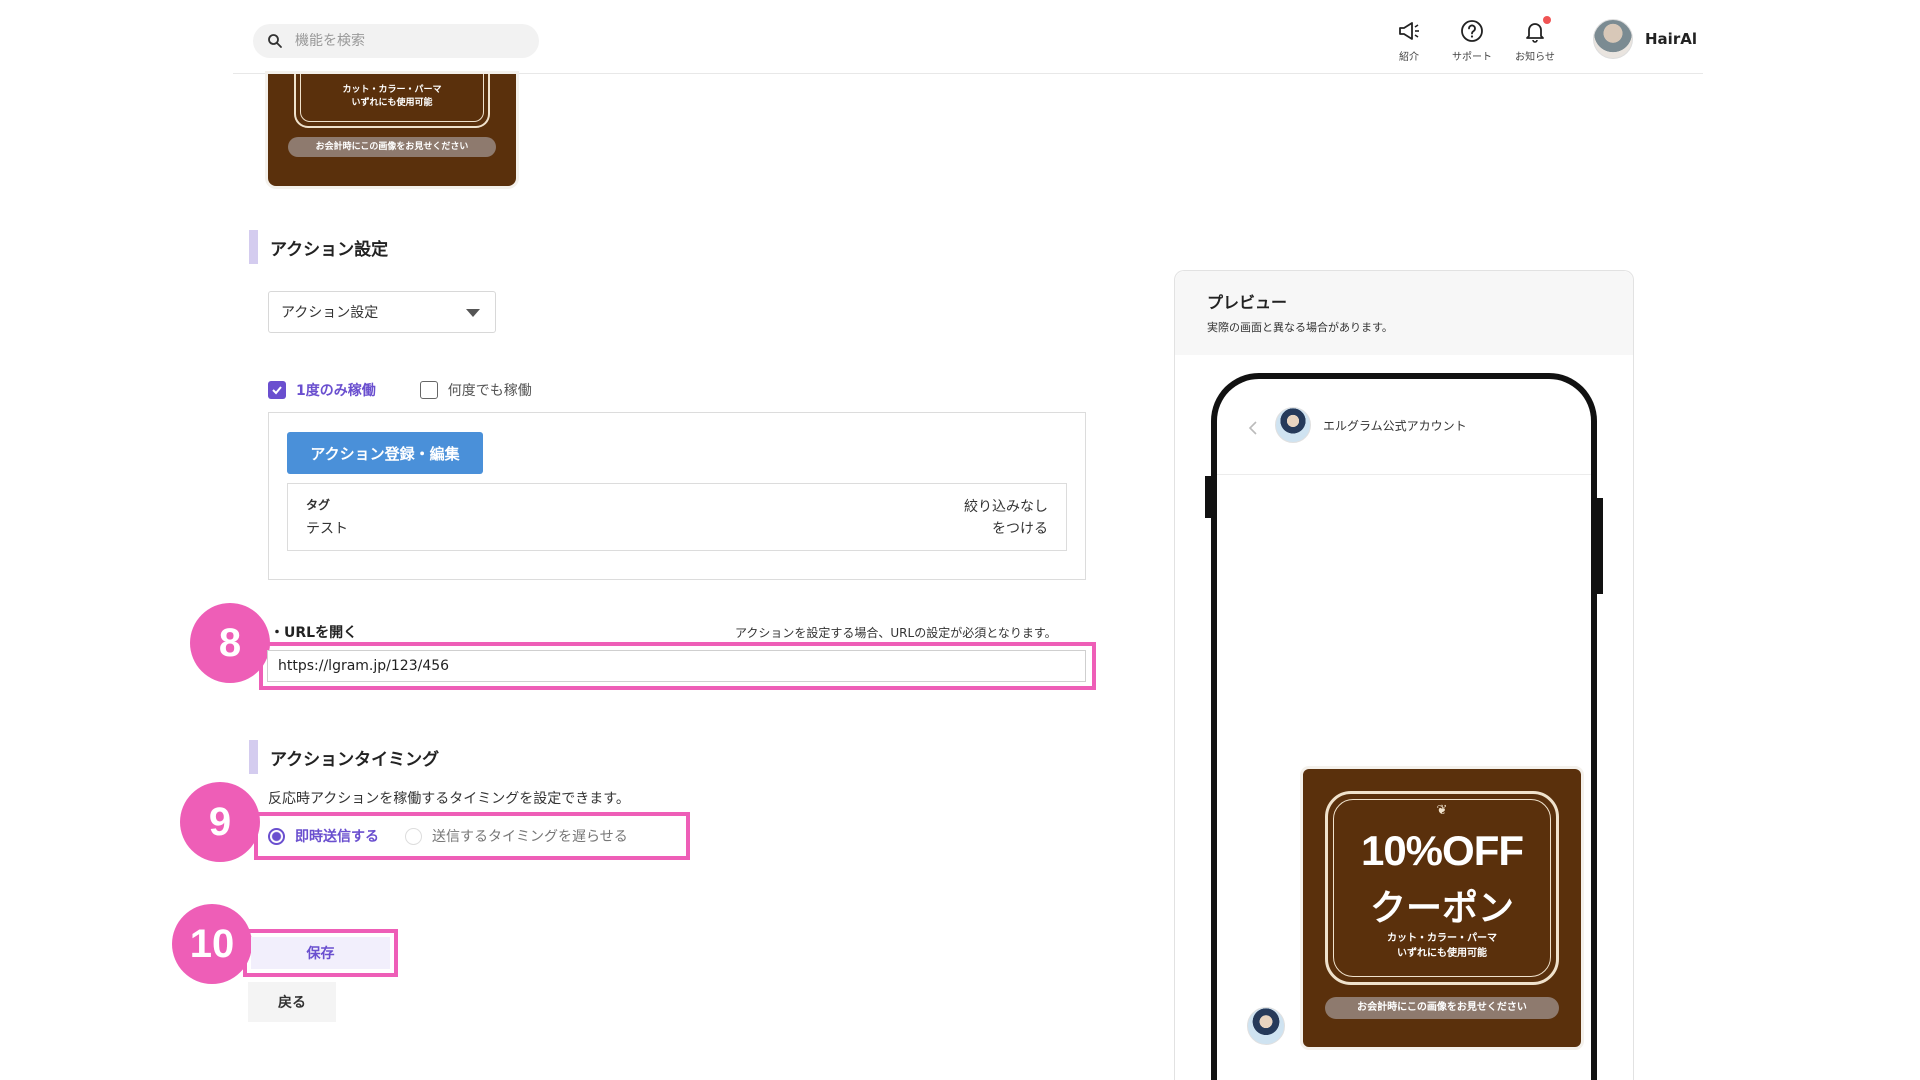 The image size is (1920, 1080). What do you see at coordinates (1600, 546) in the screenshot?
I see `phone-button-right` at bounding box center [1600, 546].